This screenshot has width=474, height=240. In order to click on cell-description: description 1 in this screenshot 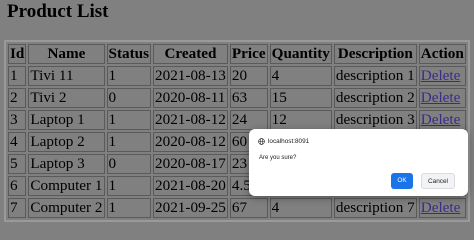, I will do `click(375, 76)`.